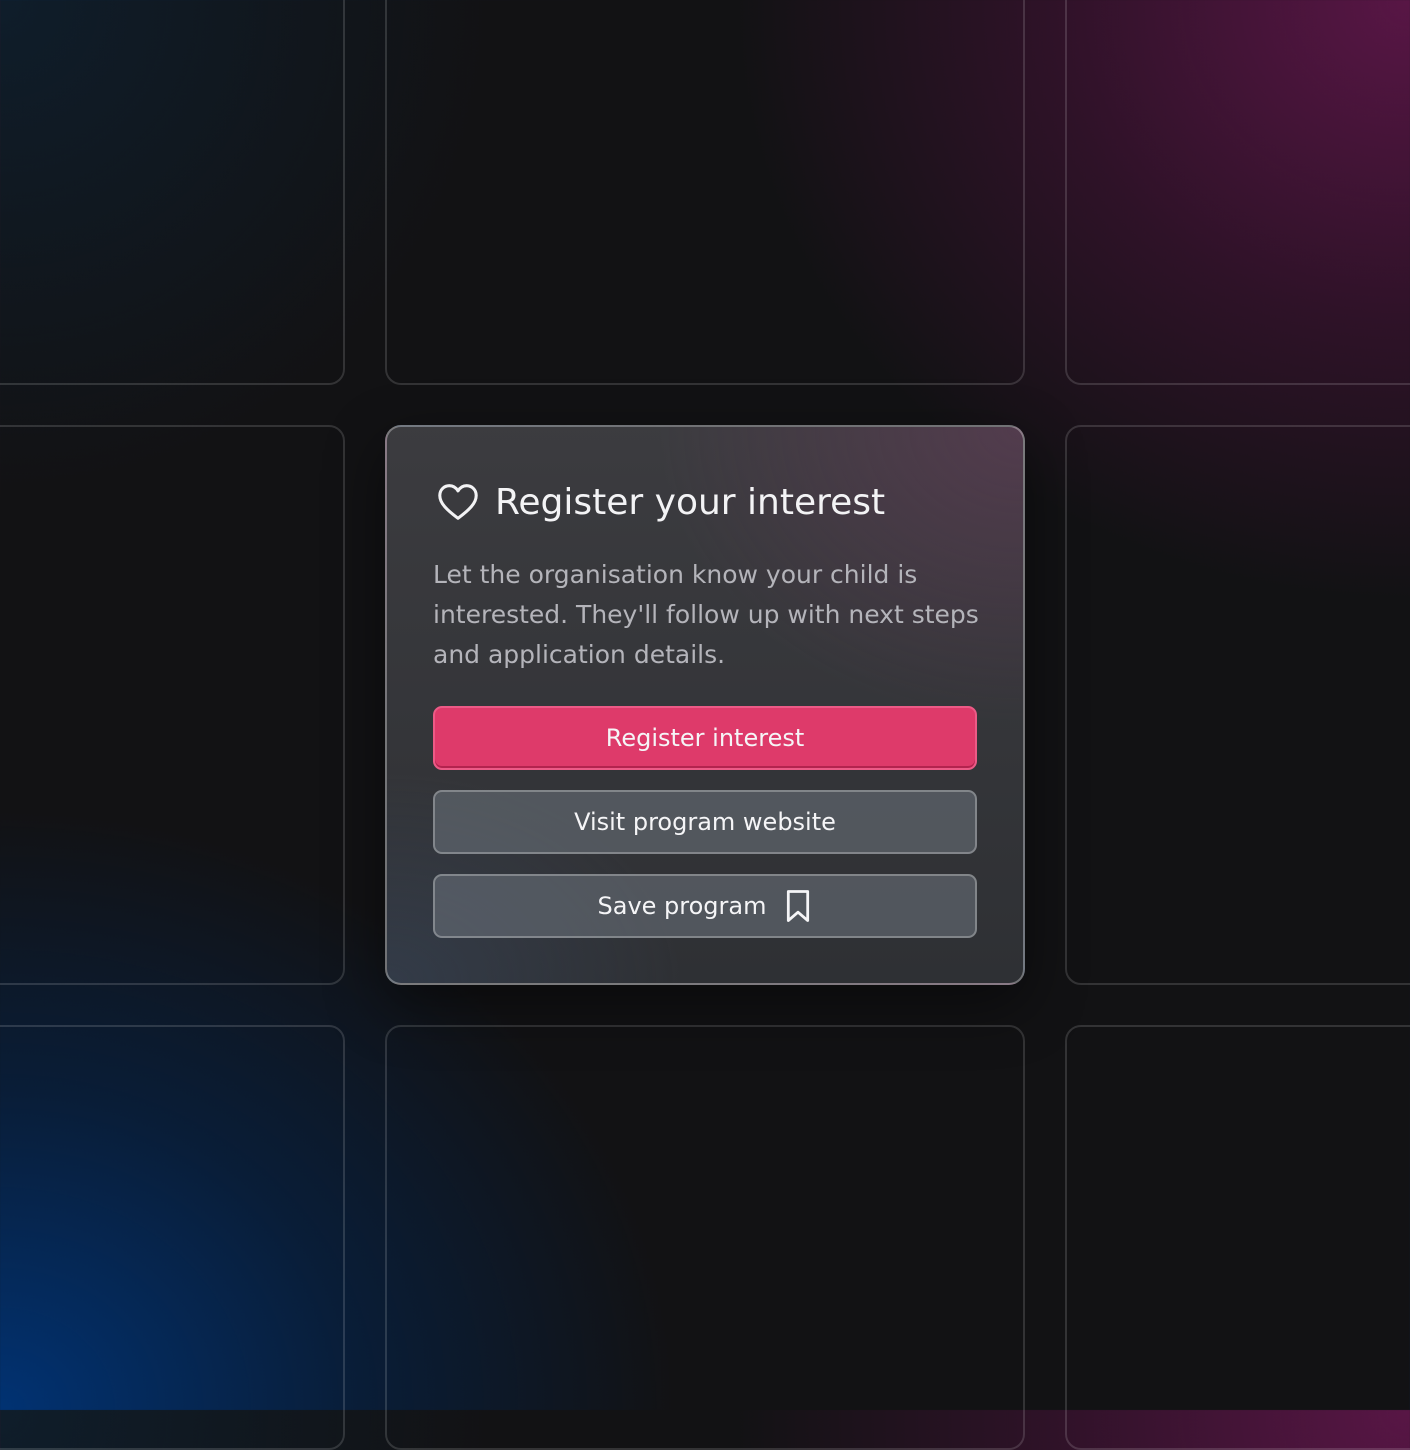  What do you see at coordinates (798, 906) in the screenshot?
I see `bookmark-icon` at bounding box center [798, 906].